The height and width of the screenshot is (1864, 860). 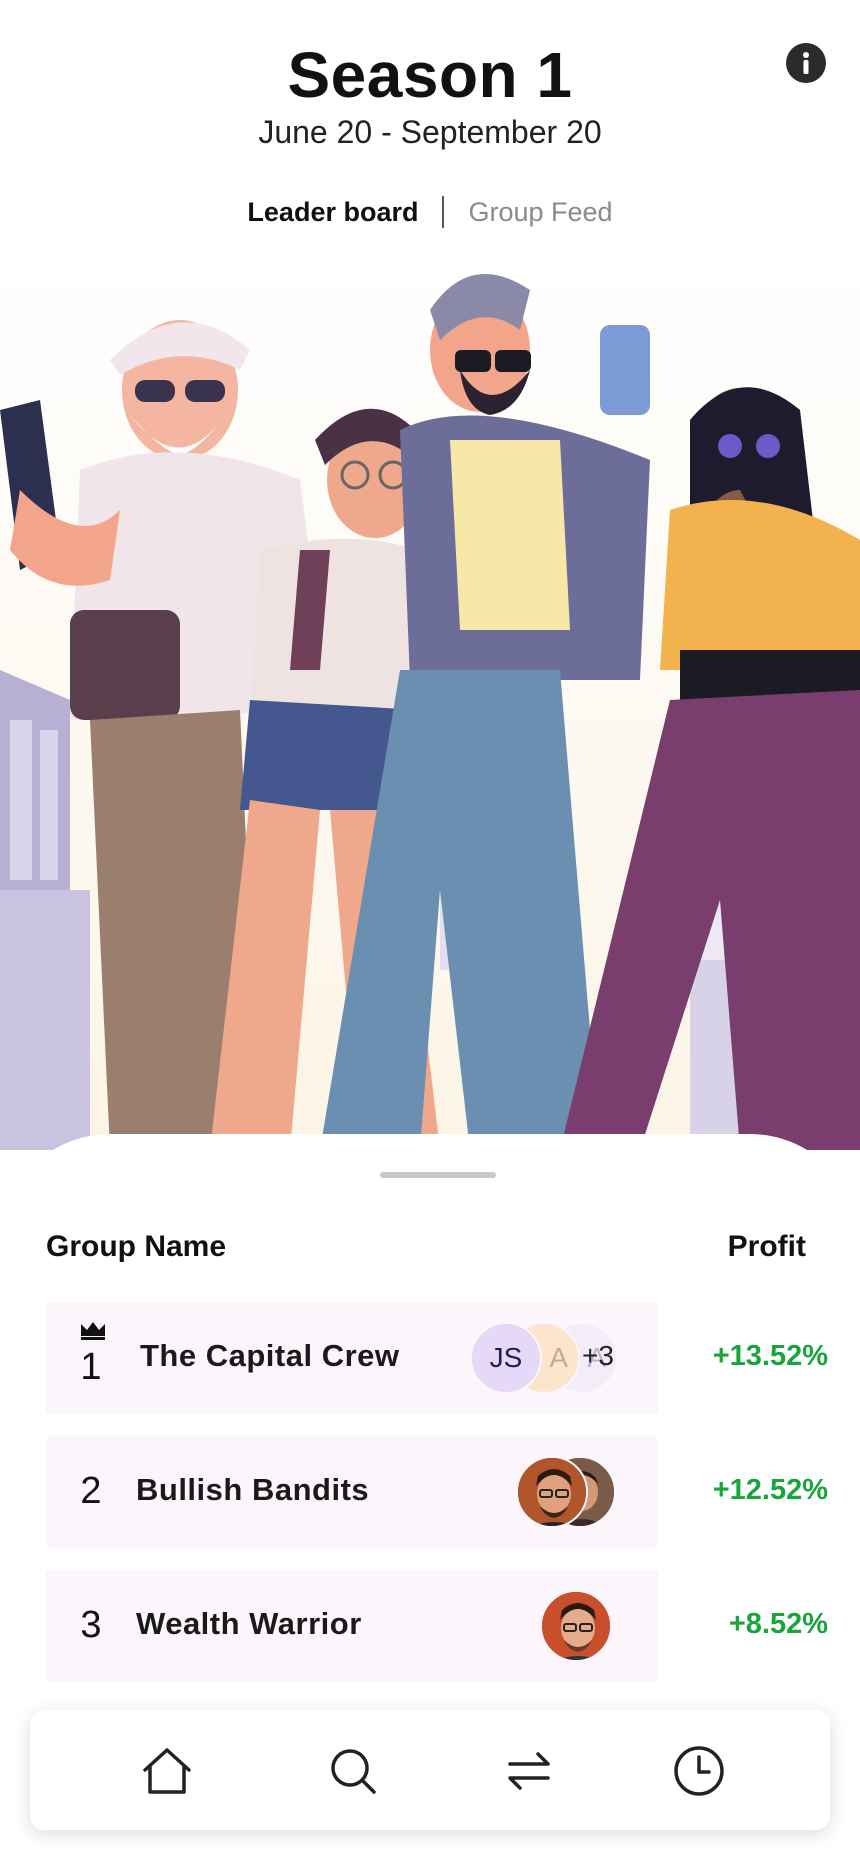 I want to click on tab-bar: Leader board Group Feed, so click(x=430, y=212).